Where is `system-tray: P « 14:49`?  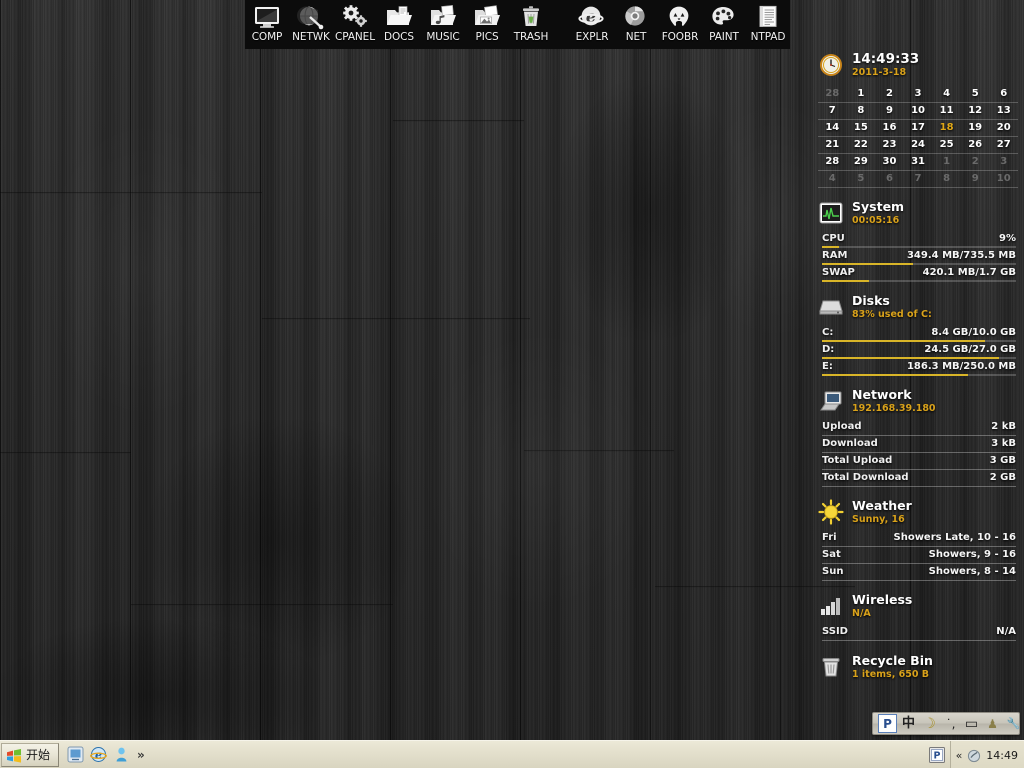 system-tray: P « 14:49 is located at coordinates (975, 754).